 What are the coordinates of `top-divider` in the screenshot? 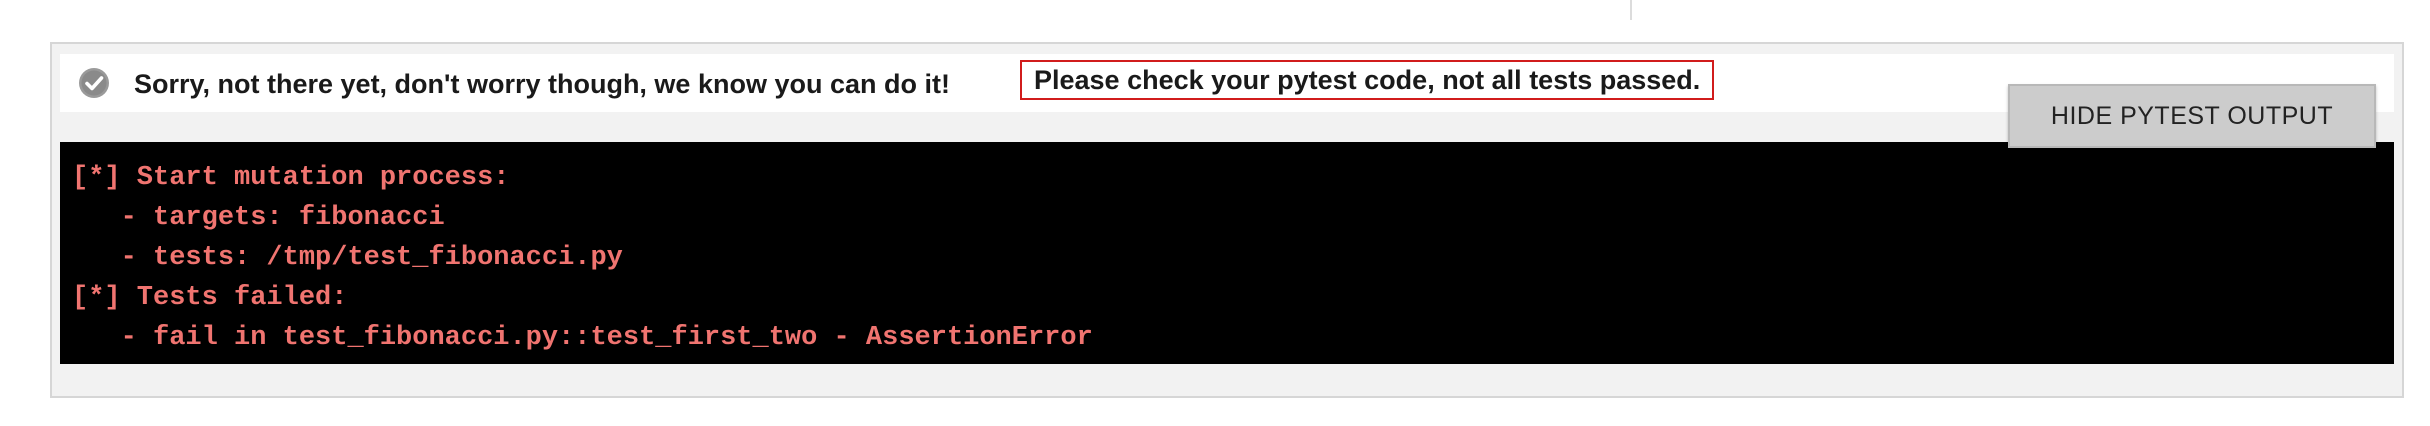 It's located at (1631, 10).